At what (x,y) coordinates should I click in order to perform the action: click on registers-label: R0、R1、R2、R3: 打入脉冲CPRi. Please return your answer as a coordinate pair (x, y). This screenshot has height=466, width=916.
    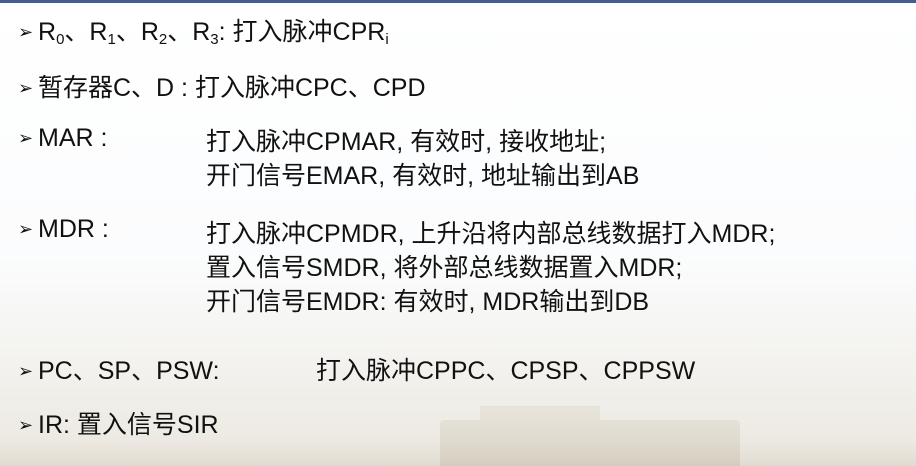
    Looking at the image, I should click on (213, 33).